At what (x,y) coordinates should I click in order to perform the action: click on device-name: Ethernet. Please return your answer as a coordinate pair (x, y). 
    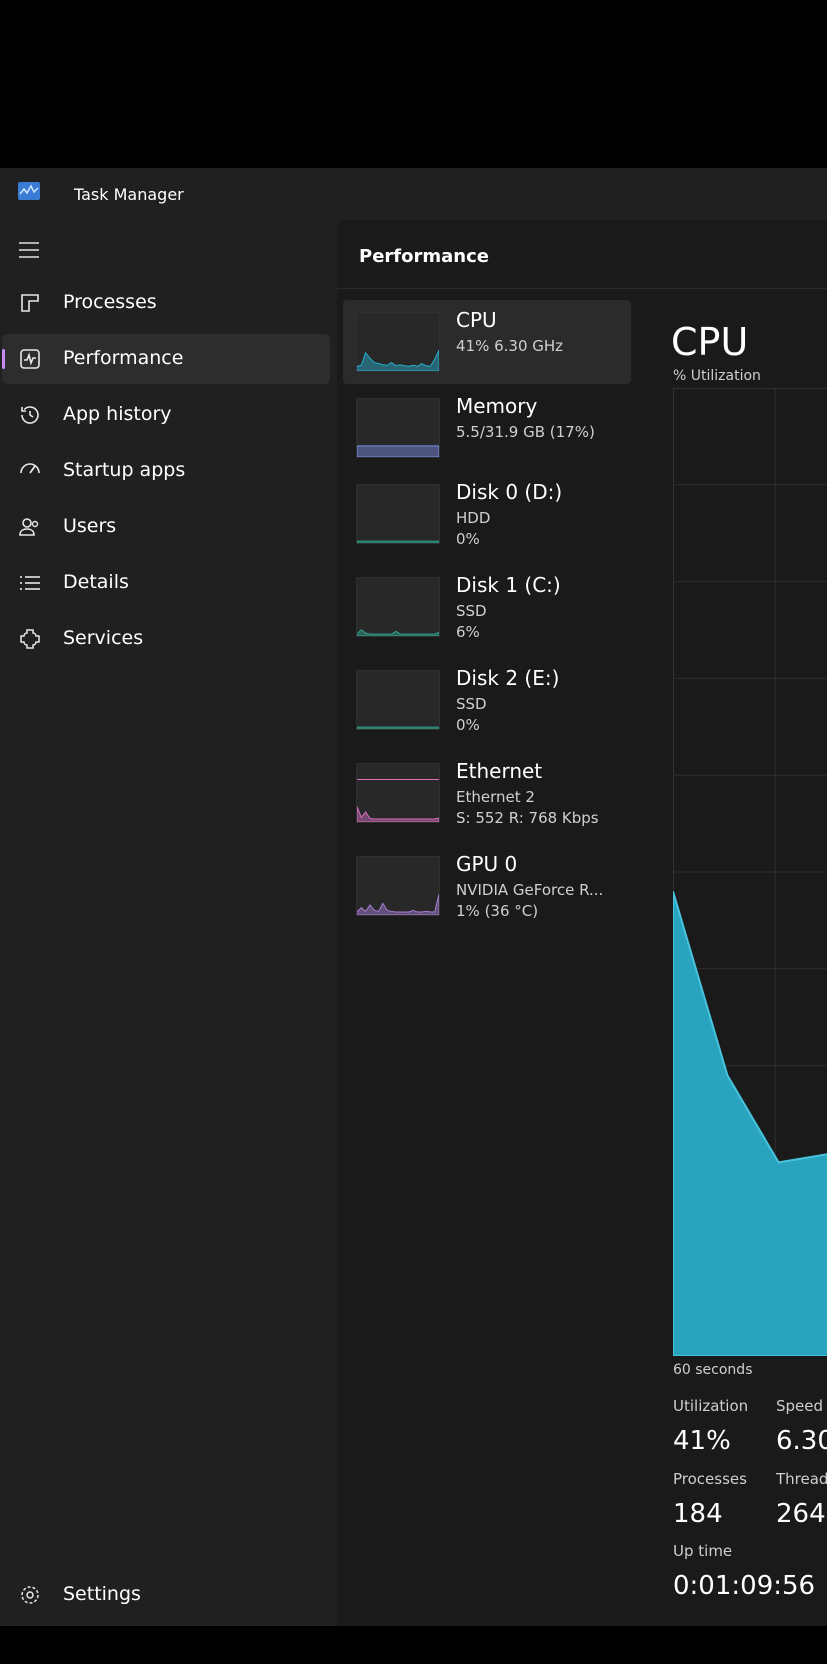
    Looking at the image, I should click on (499, 771).